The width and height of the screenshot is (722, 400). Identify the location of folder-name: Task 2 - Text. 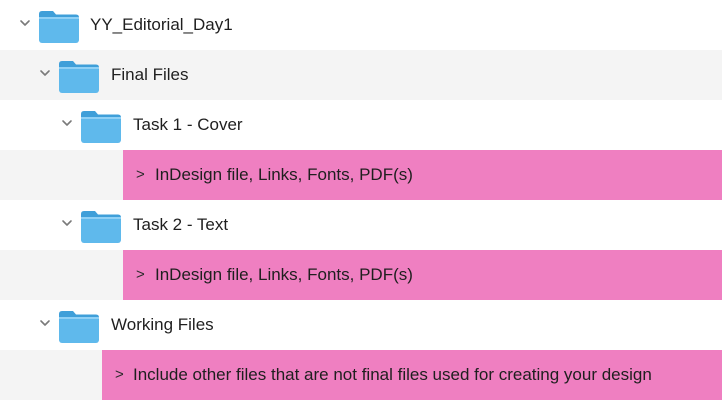
(181, 224).